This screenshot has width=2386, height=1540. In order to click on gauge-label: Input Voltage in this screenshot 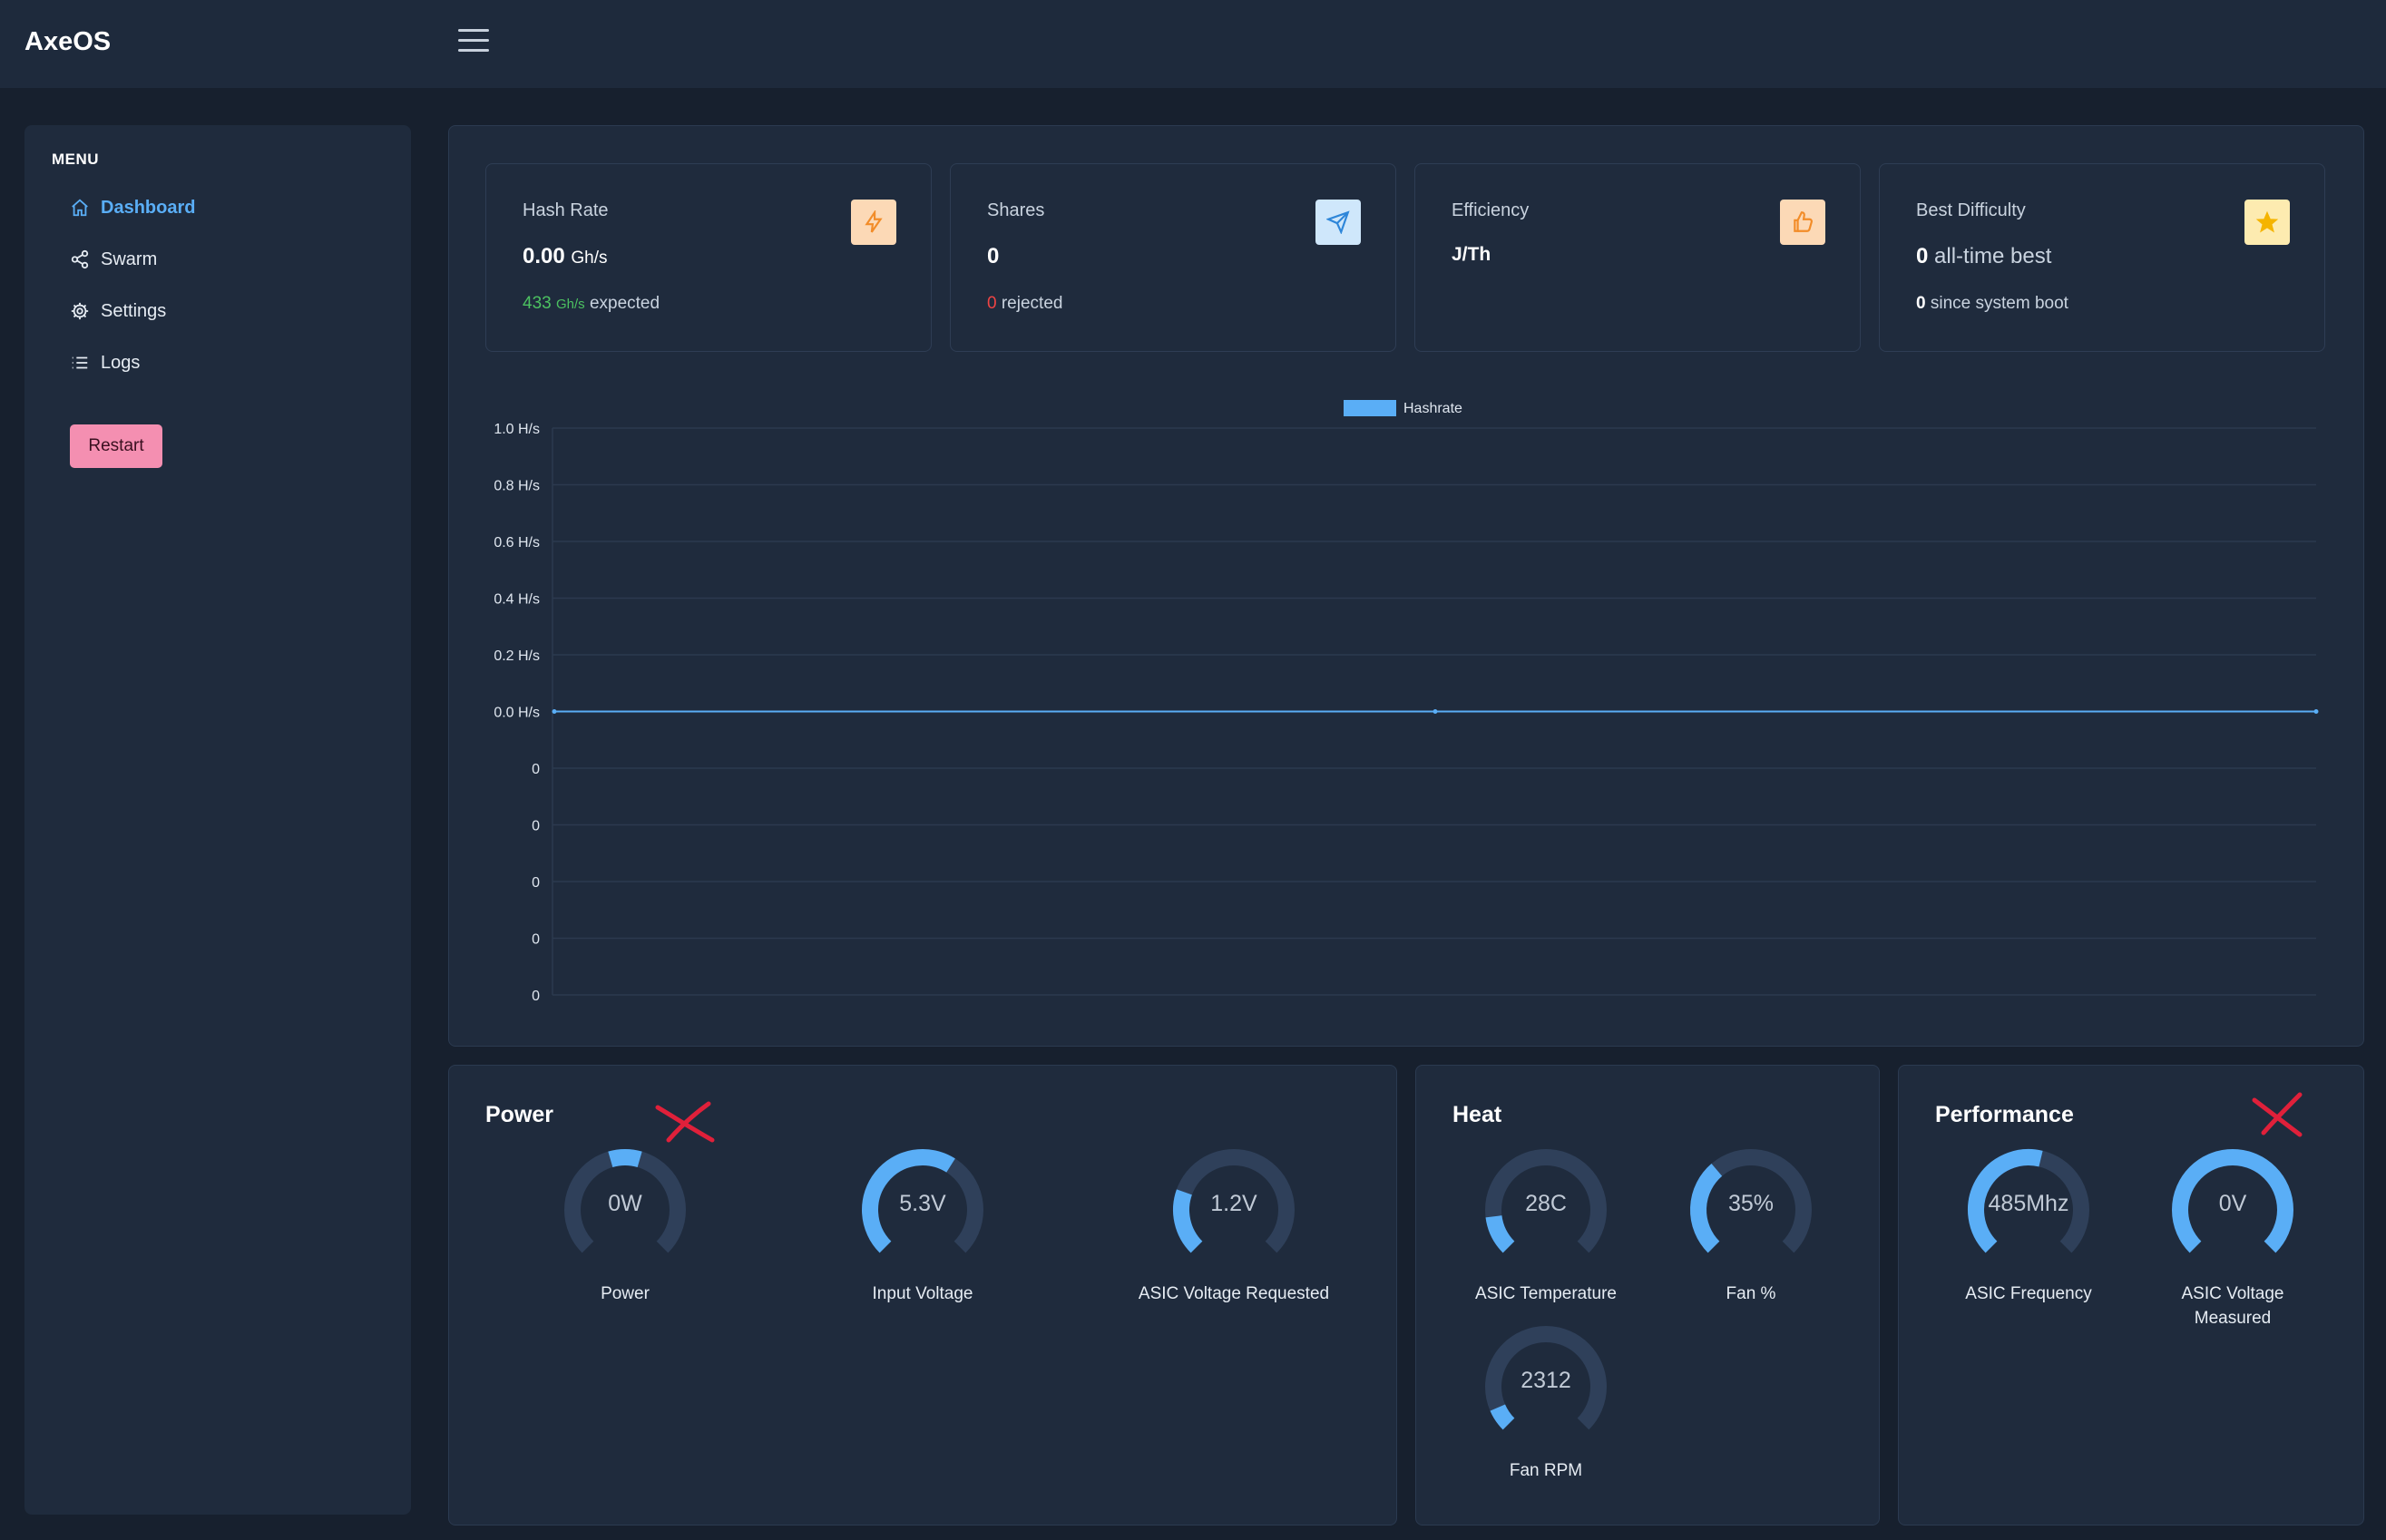, I will do `click(922, 1293)`.